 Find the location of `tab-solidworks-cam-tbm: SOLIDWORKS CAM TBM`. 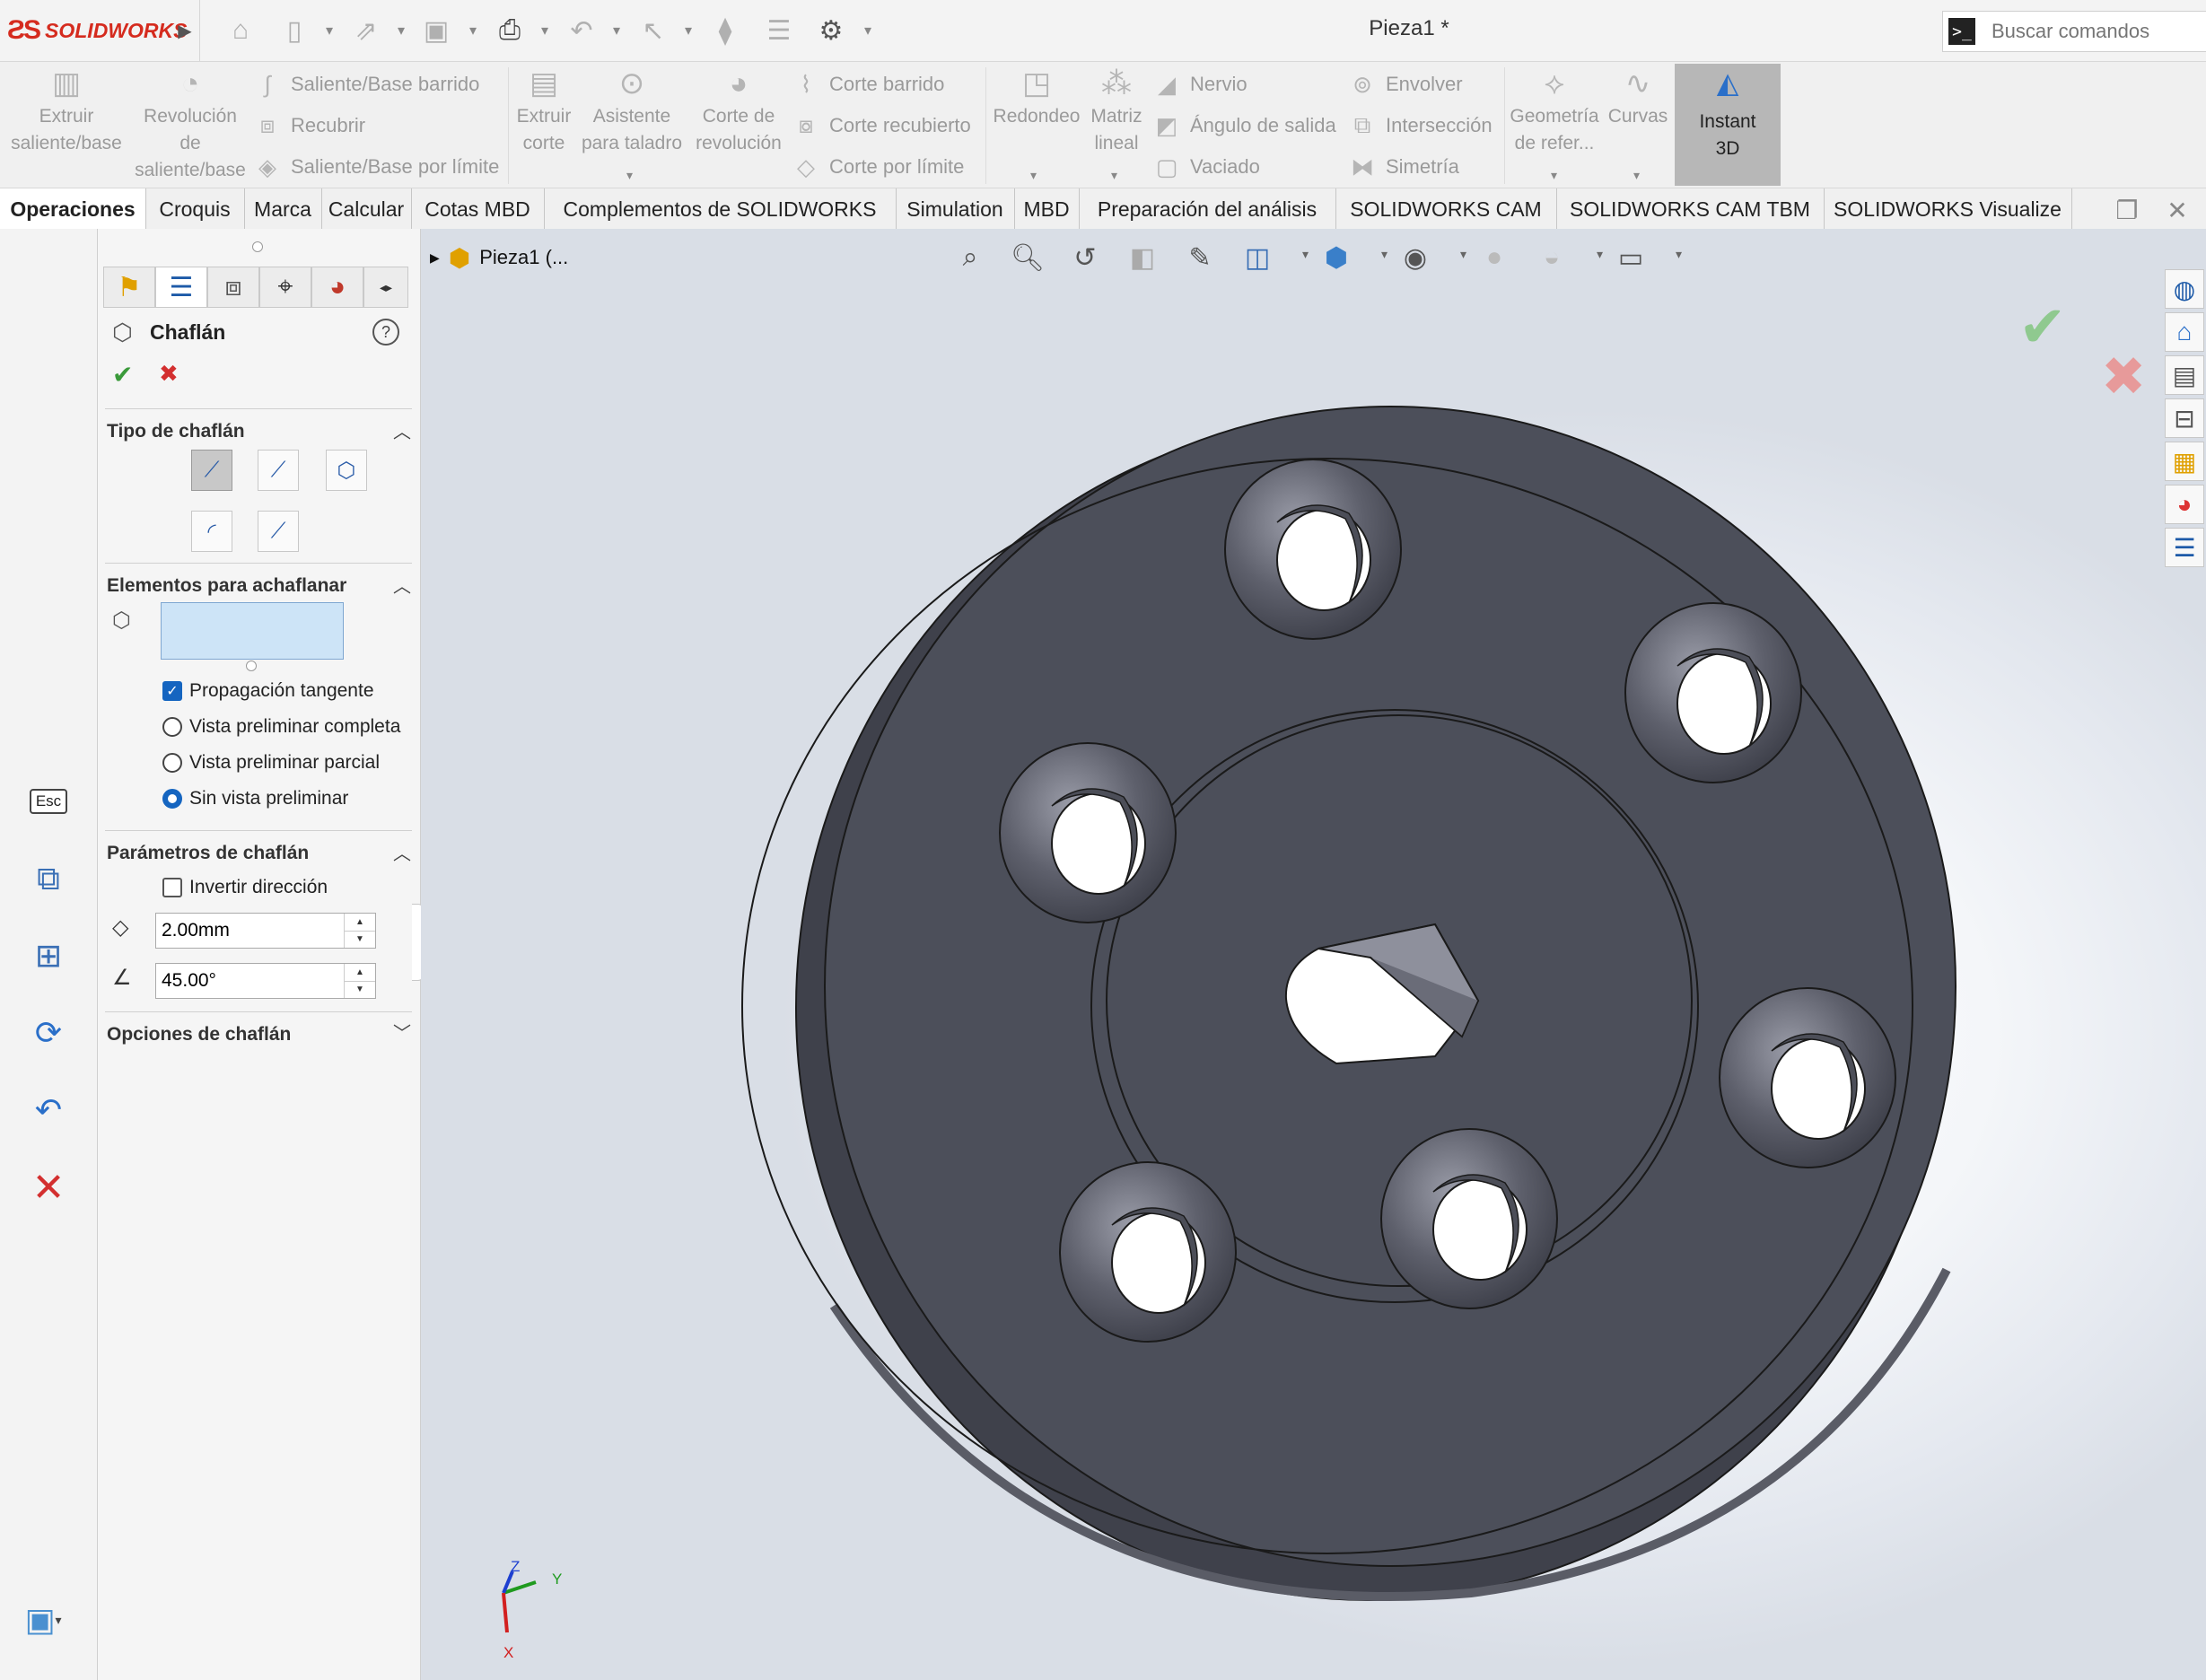

tab-solidworks-cam-tbm: SOLIDWORKS CAM TBM is located at coordinates (1690, 209).